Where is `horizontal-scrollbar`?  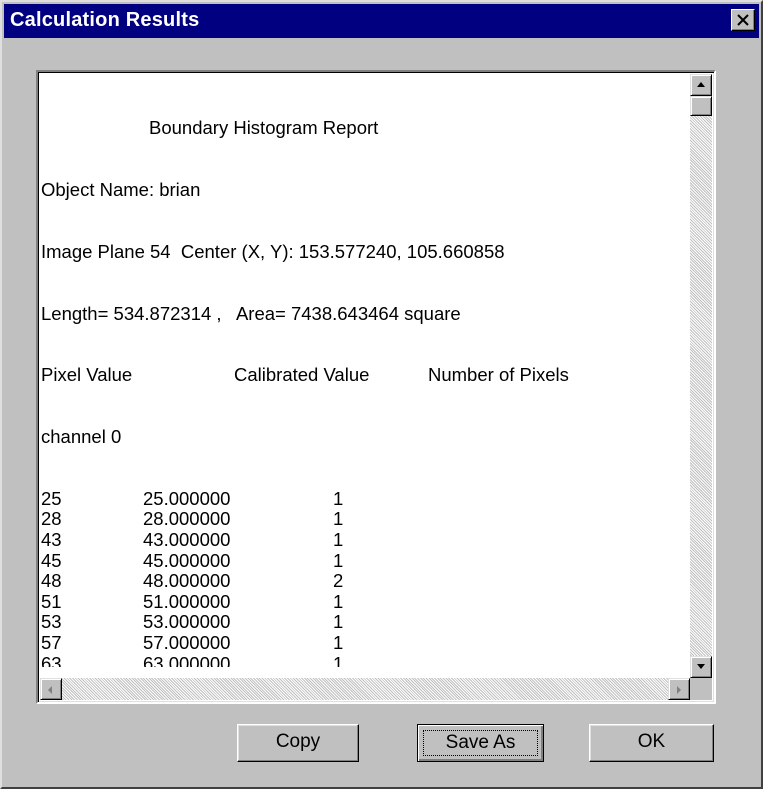
horizontal-scrollbar is located at coordinates (365, 689).